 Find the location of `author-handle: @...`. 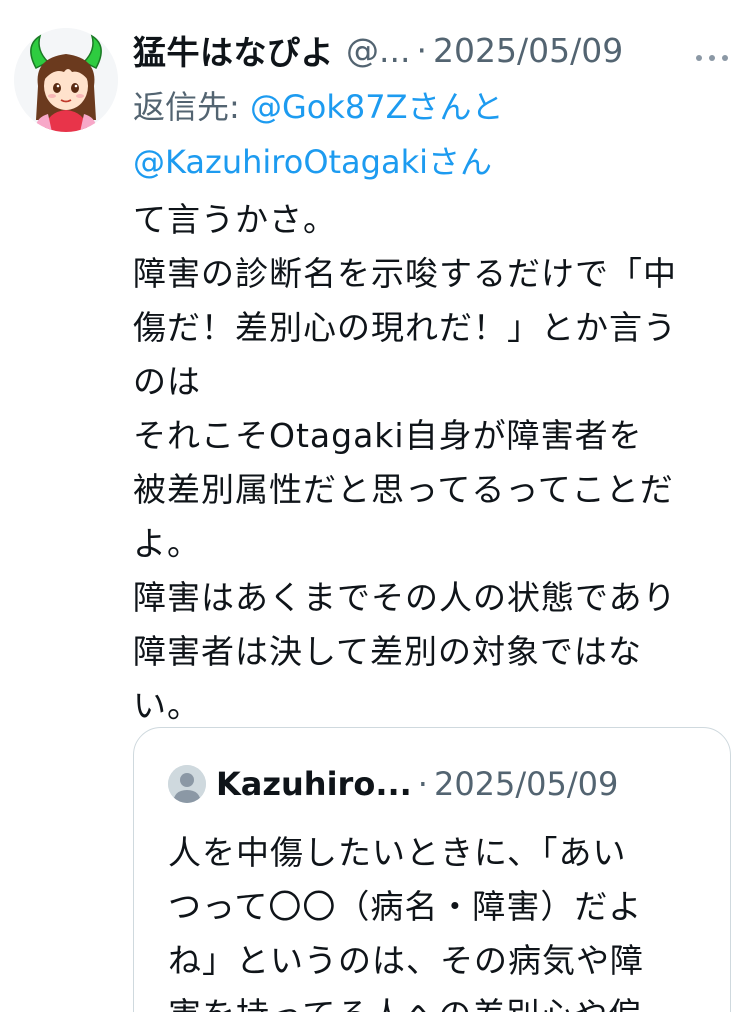

author-handle: @... is located at coordinates (378, 50).